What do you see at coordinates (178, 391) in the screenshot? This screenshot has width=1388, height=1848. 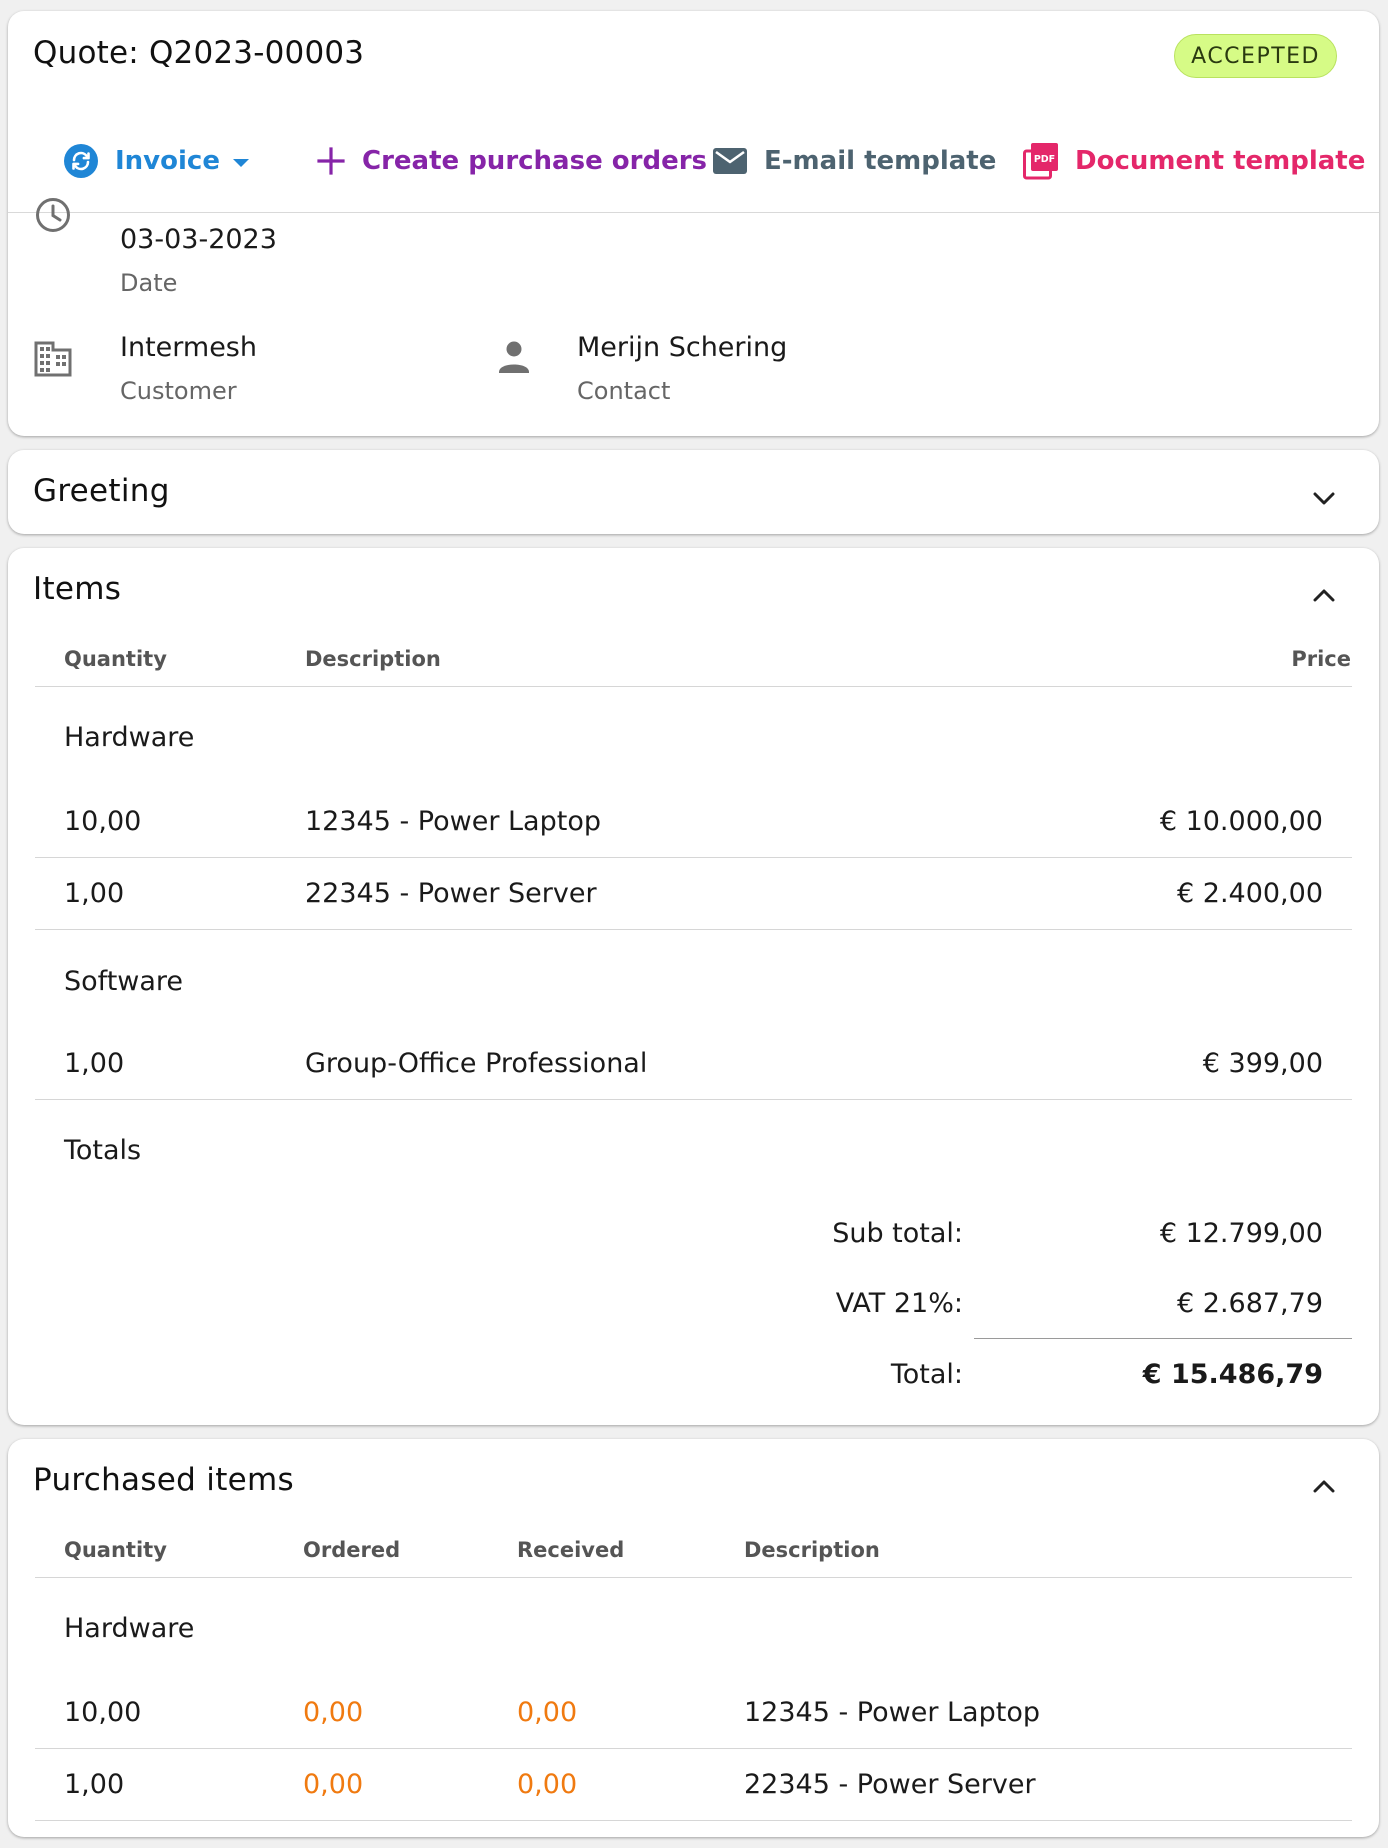 I see `customer-label: Customer` at bounding box center [178, 391].